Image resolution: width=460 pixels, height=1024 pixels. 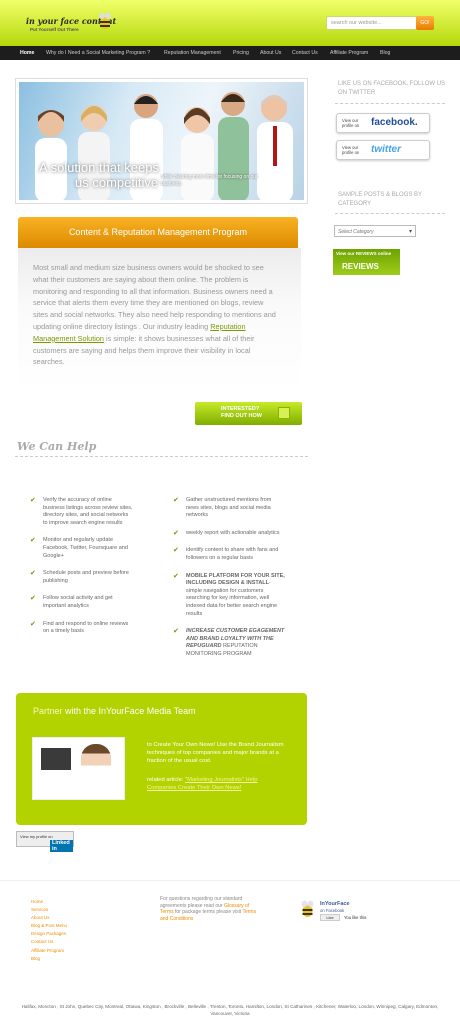 I want to click on footer-divider, so click(x=230, y=880).